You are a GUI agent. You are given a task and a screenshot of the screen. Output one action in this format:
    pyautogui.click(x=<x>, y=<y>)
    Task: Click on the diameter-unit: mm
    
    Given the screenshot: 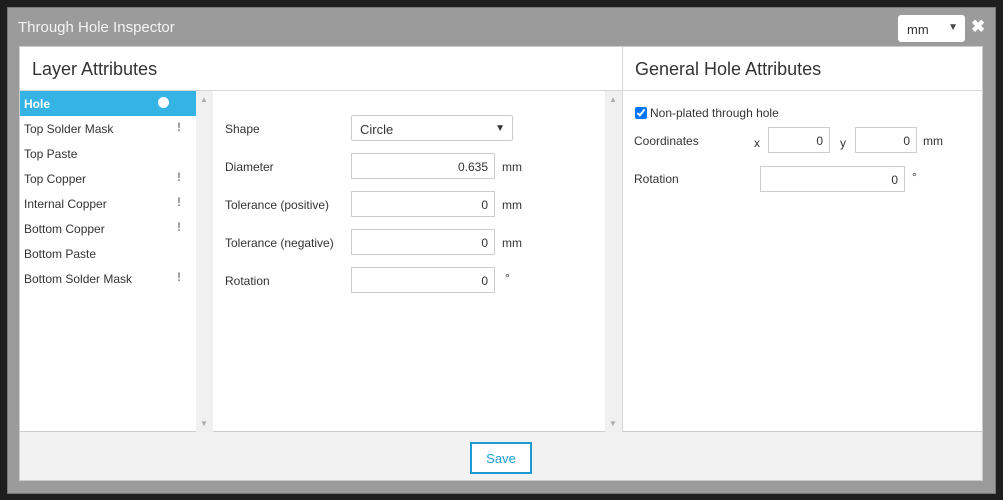 What is the action you would take?
    pyautogui.click(x=512, y=167)
    